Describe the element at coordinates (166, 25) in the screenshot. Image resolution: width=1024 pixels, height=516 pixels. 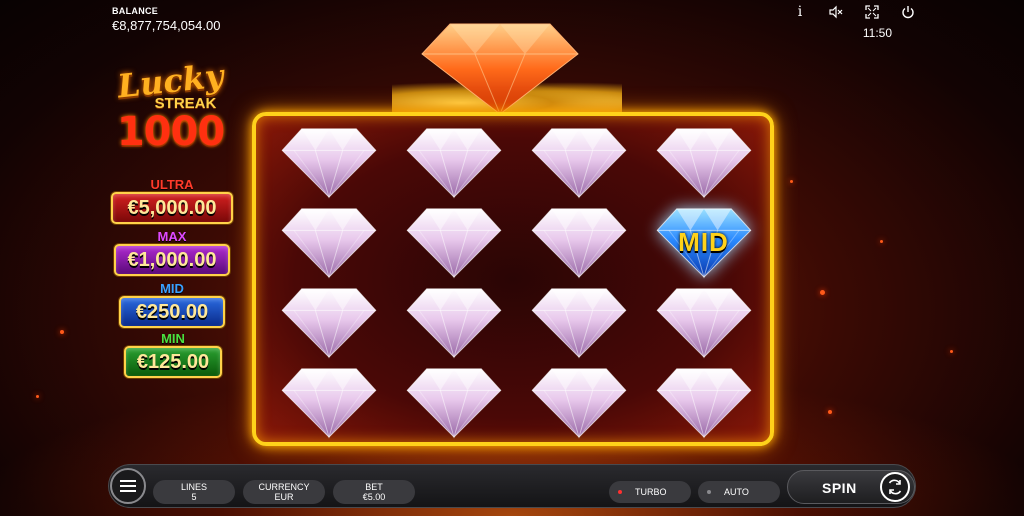
I see `balance-value: €8,877,754,054.00` at that location.